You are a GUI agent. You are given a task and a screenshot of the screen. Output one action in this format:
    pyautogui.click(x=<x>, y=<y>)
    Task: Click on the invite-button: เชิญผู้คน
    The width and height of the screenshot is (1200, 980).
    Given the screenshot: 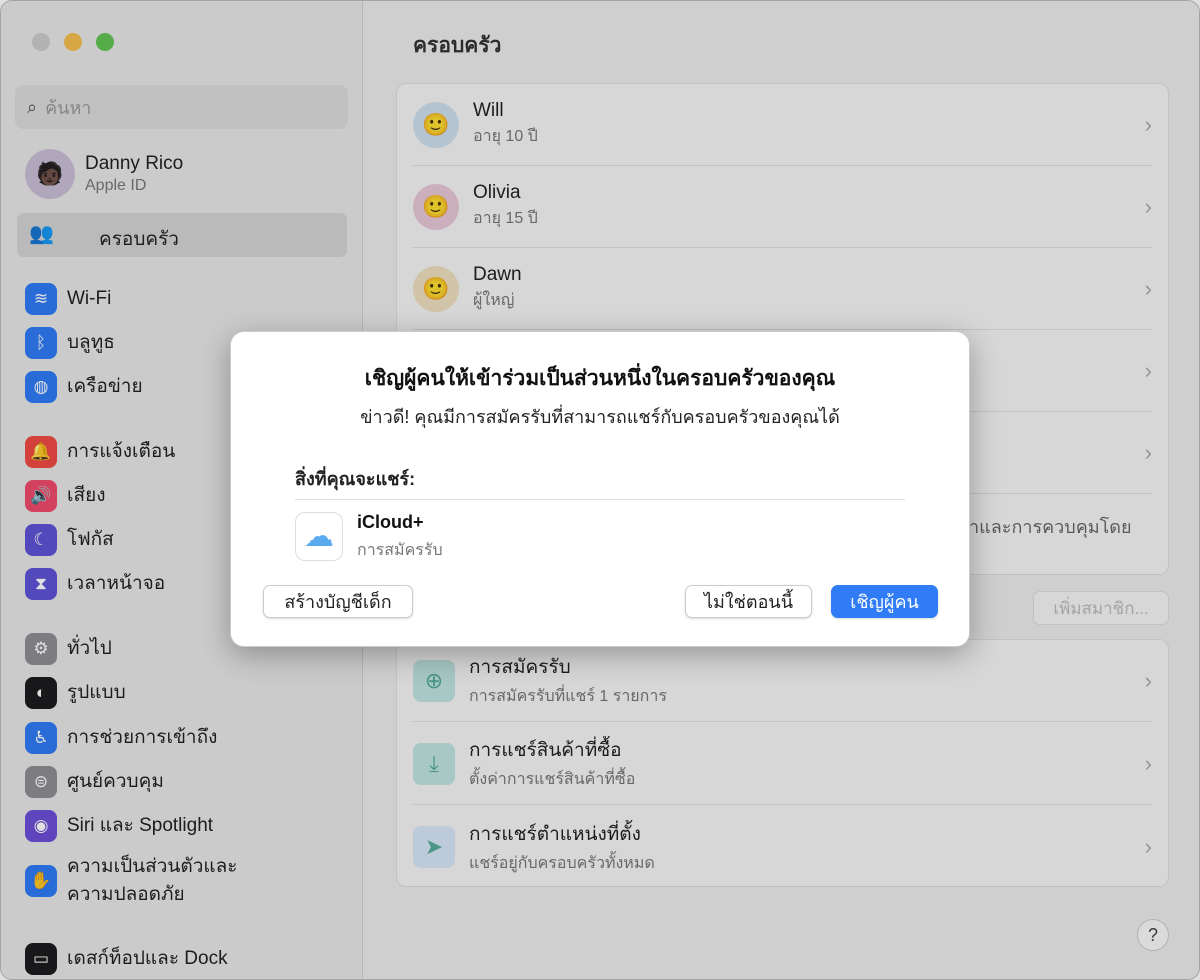 What is the action you would take?
    pyautogui.click(x=884, y=601)
    